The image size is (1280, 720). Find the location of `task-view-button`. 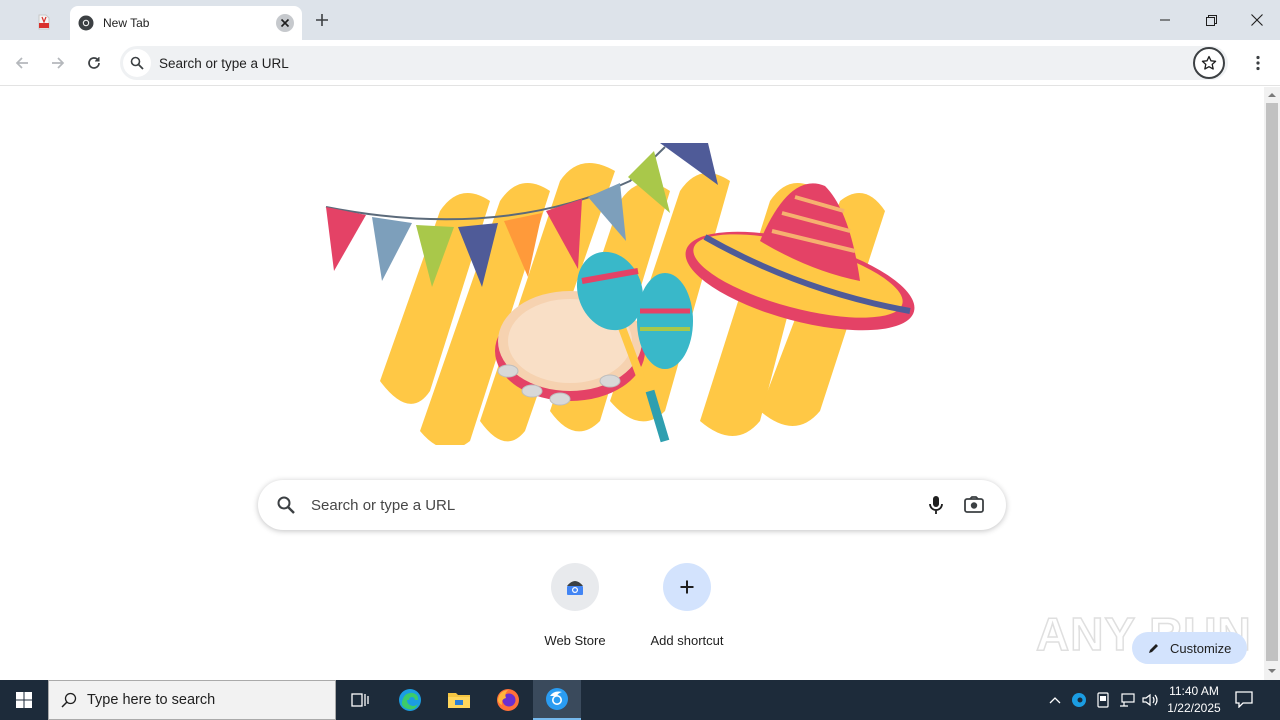

task-view-button is located at coordinates (360, 700).